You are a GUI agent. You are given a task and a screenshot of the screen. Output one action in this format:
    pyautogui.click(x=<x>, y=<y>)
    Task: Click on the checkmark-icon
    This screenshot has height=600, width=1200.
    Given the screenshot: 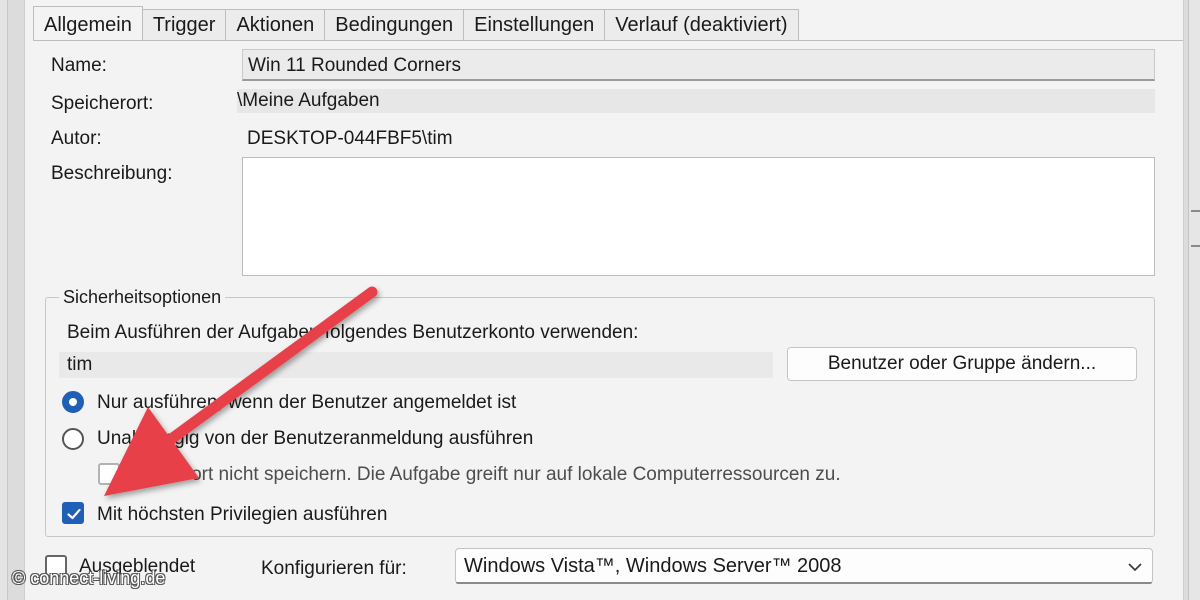 What is the action you would take?
    pyautogui.click(x=74, y=514)
    